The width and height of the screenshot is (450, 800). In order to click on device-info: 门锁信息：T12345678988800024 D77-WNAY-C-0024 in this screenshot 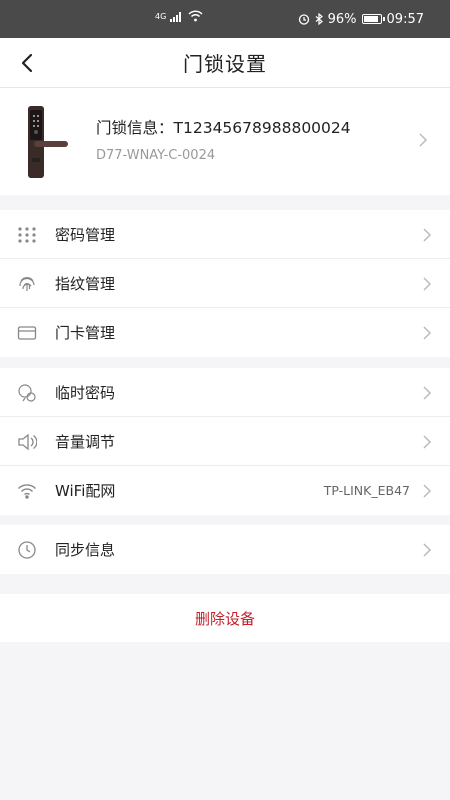, I will do `click(223, 139)`.